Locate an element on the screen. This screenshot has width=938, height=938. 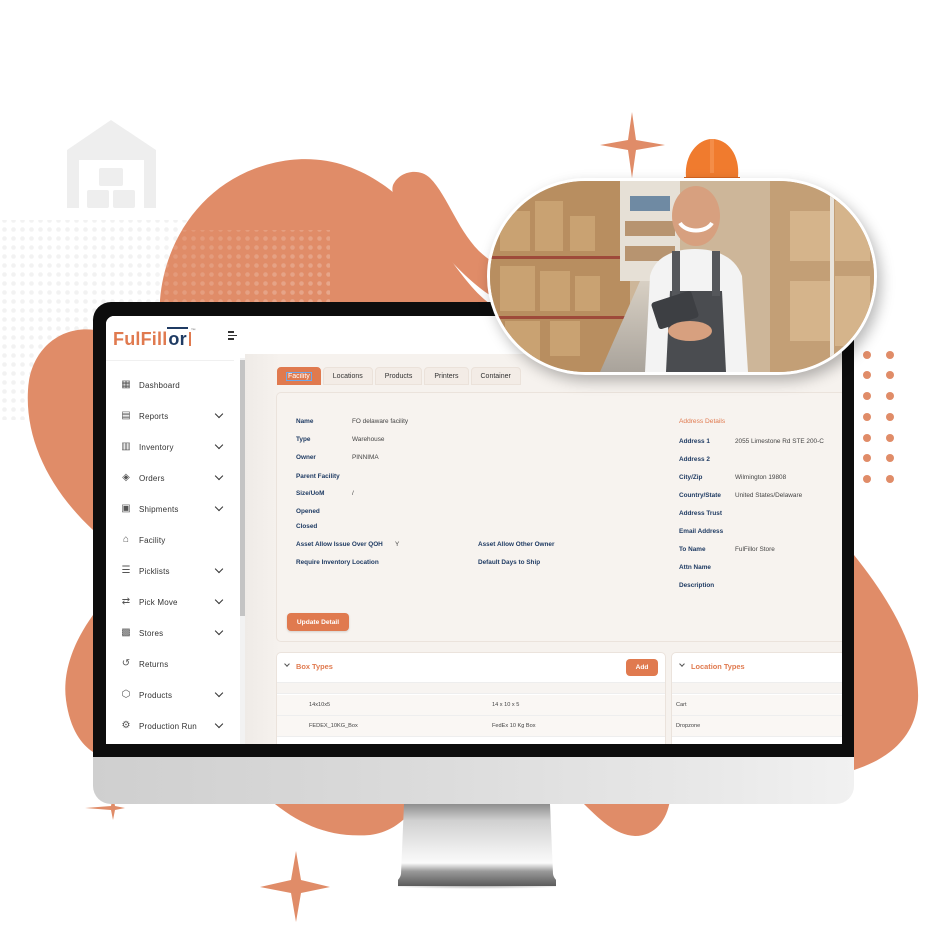
field-value: Warehouse is located at coordinates (368, 439).